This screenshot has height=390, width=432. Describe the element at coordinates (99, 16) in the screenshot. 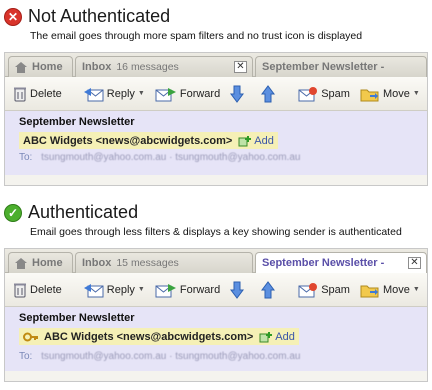

I see `section-title: Not Authenticated` at that location.